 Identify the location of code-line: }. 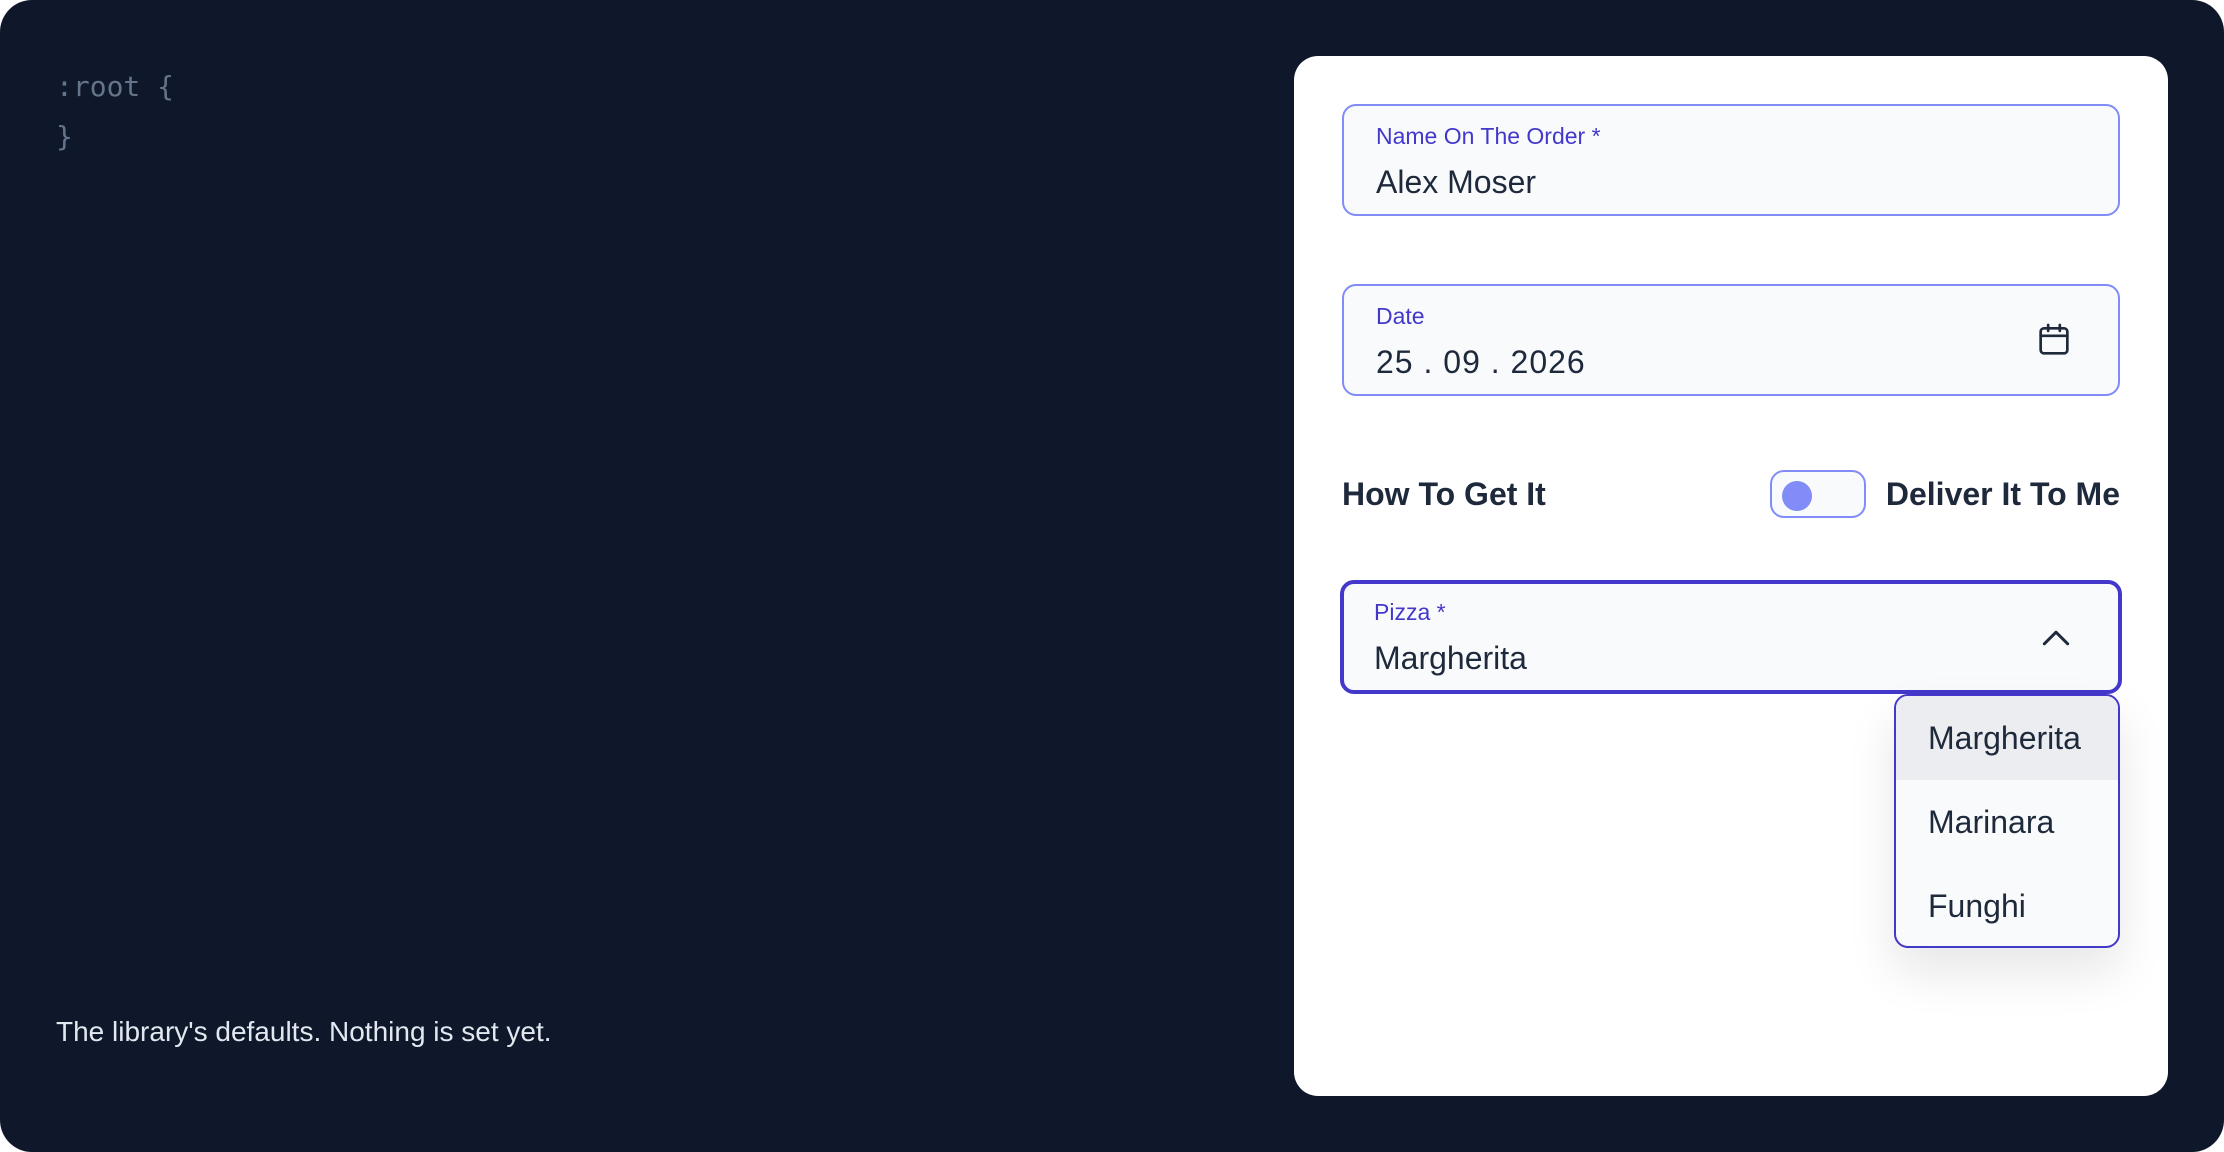
(64, 136).